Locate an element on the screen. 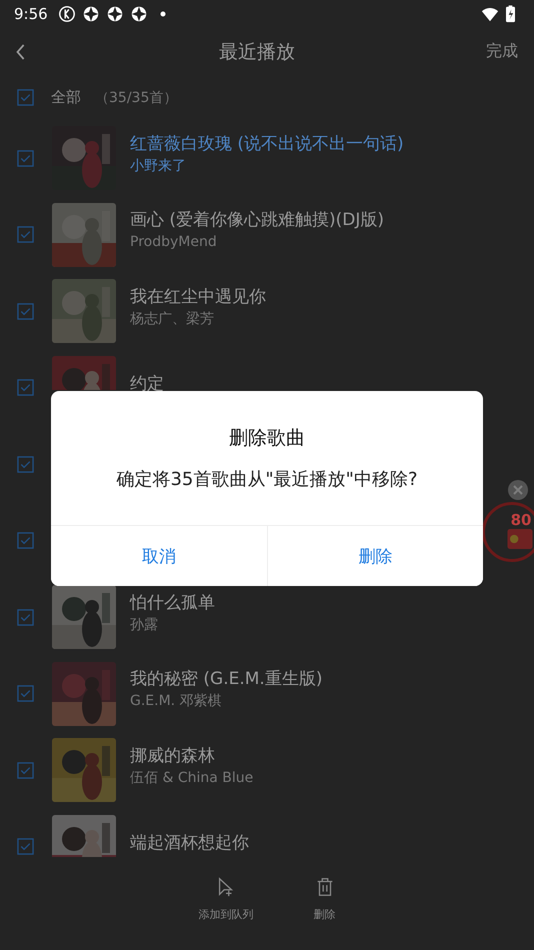 This screenshot has width=534, height=950. song-artist: 孙露 is located at coordinates (144, 625).